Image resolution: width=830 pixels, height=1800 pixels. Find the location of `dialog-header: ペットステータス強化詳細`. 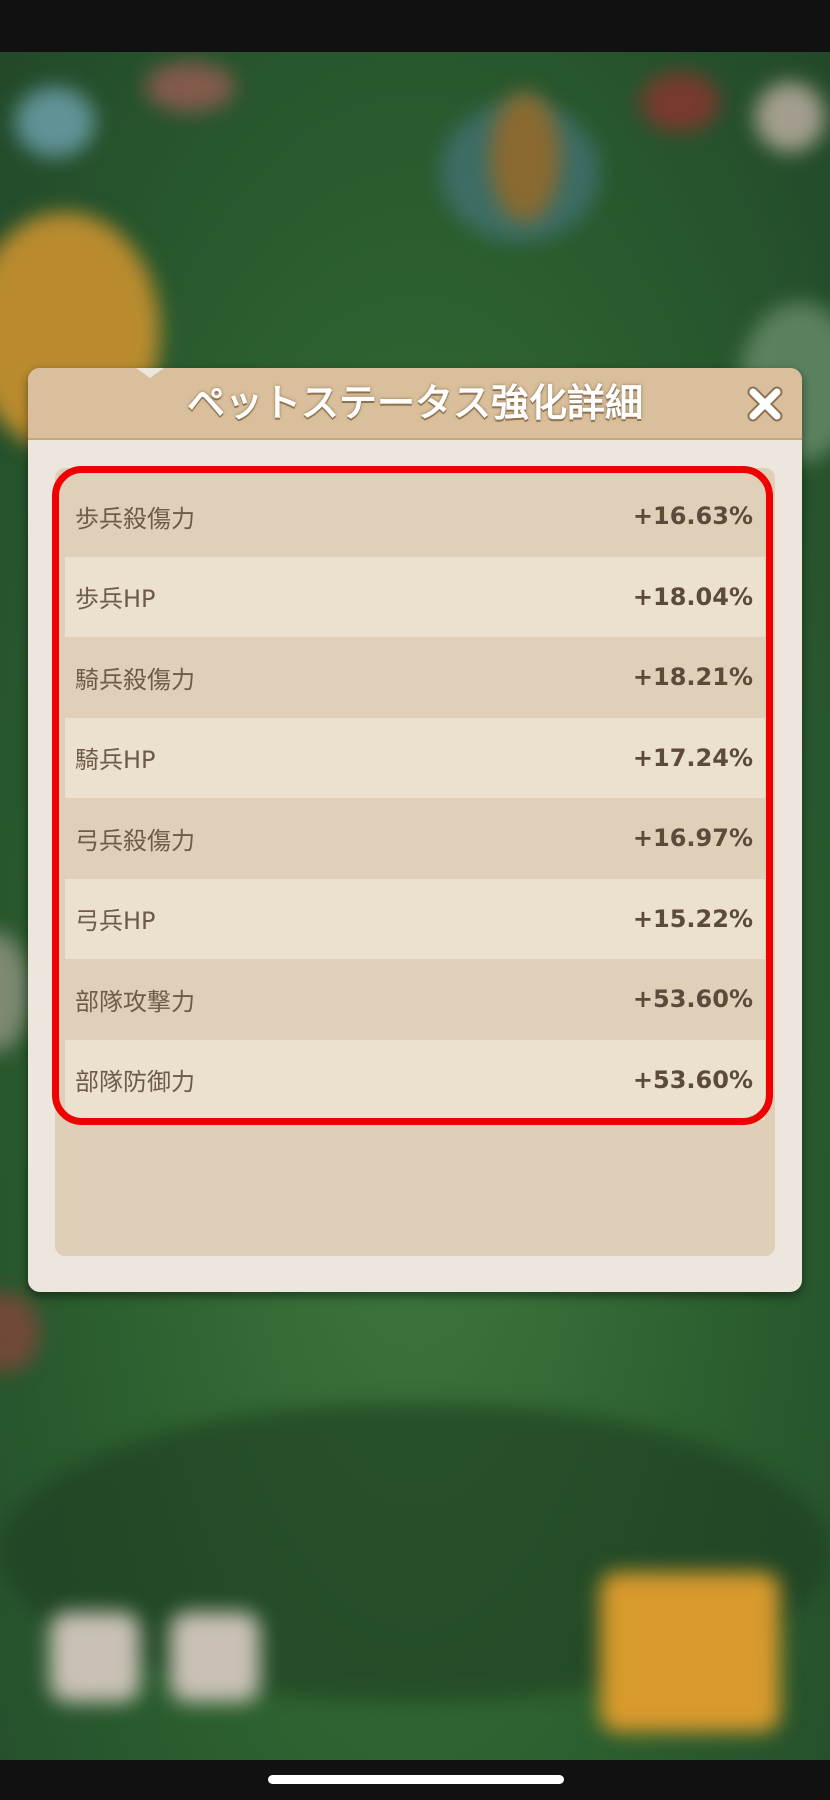

dialog-header: ペットステータス強化詳細 is located at coordinates (415, 404).